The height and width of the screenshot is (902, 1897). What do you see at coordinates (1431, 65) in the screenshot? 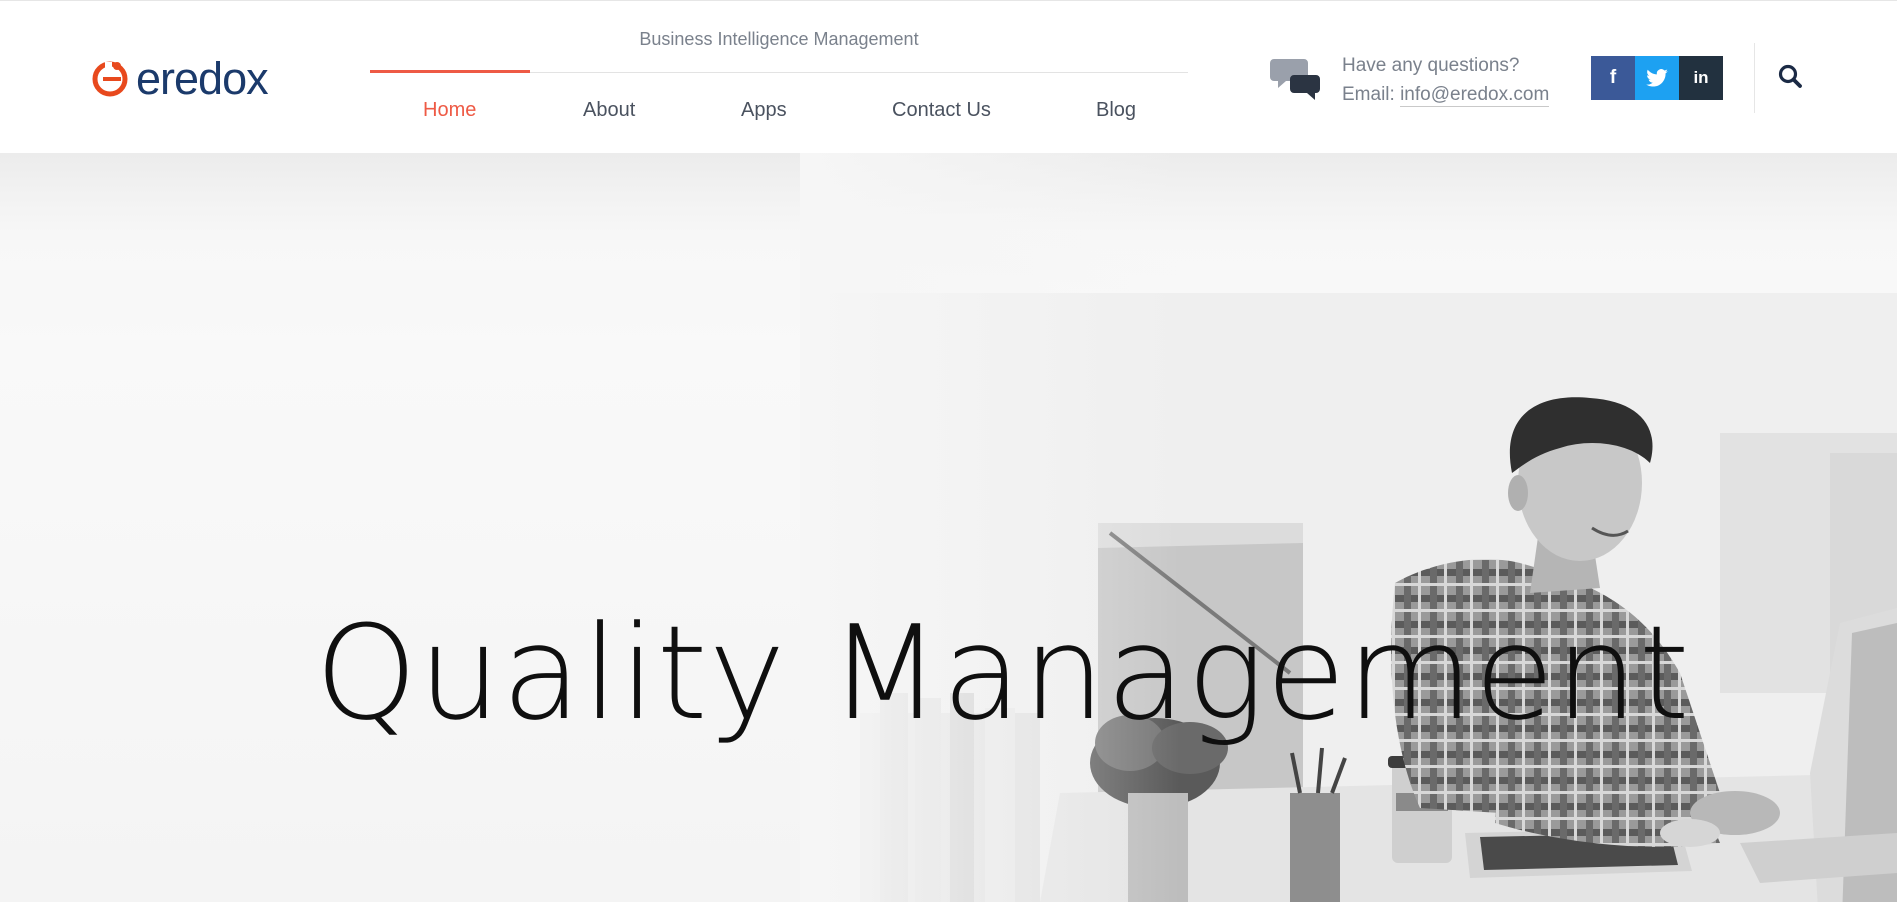
I see `contact-question: Have any questions?` at bounding box center [1431, 65].